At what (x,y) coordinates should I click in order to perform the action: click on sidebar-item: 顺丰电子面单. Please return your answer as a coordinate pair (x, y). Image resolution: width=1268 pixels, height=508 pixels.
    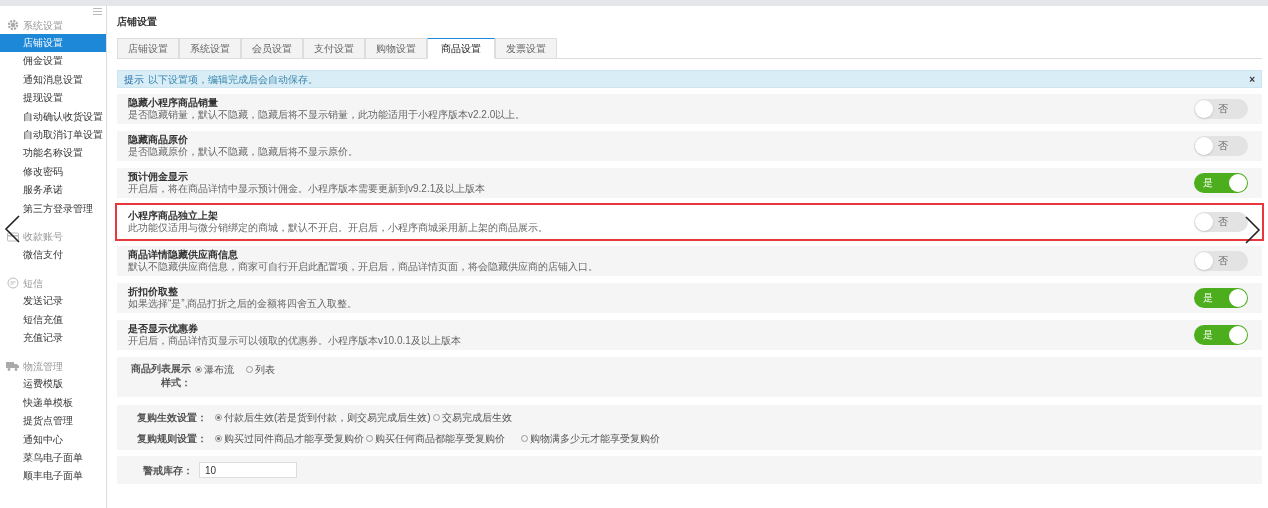
    Looking at the image, I should click on (53, 476).